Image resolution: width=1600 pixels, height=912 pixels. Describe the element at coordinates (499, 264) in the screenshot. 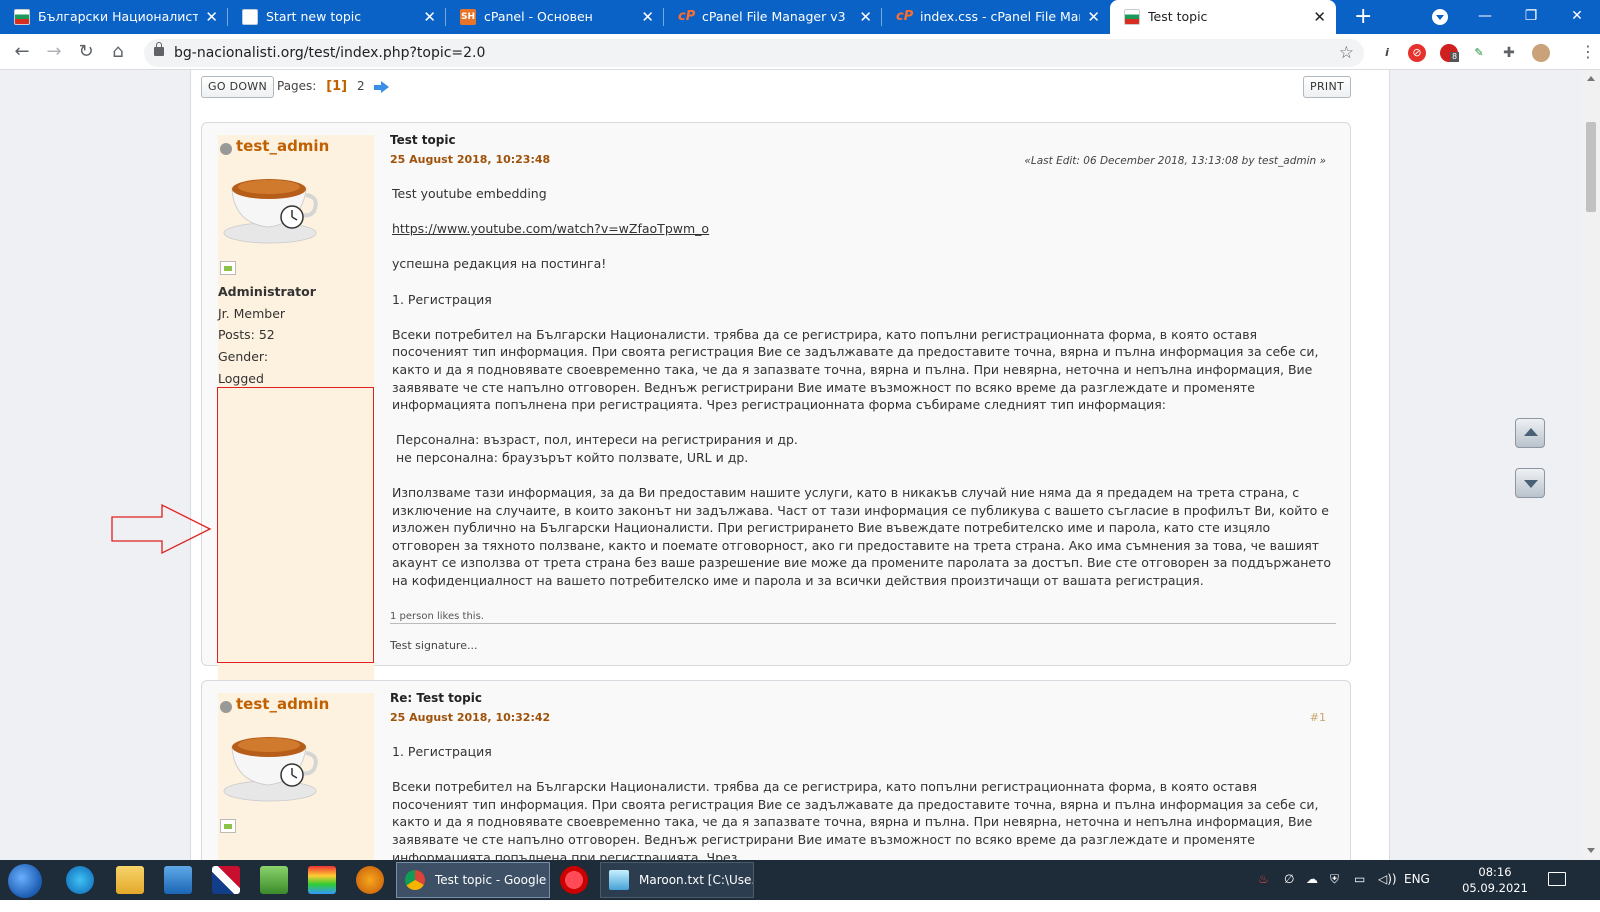

I see `post-text: успешна редакция на постинга!` at that location.